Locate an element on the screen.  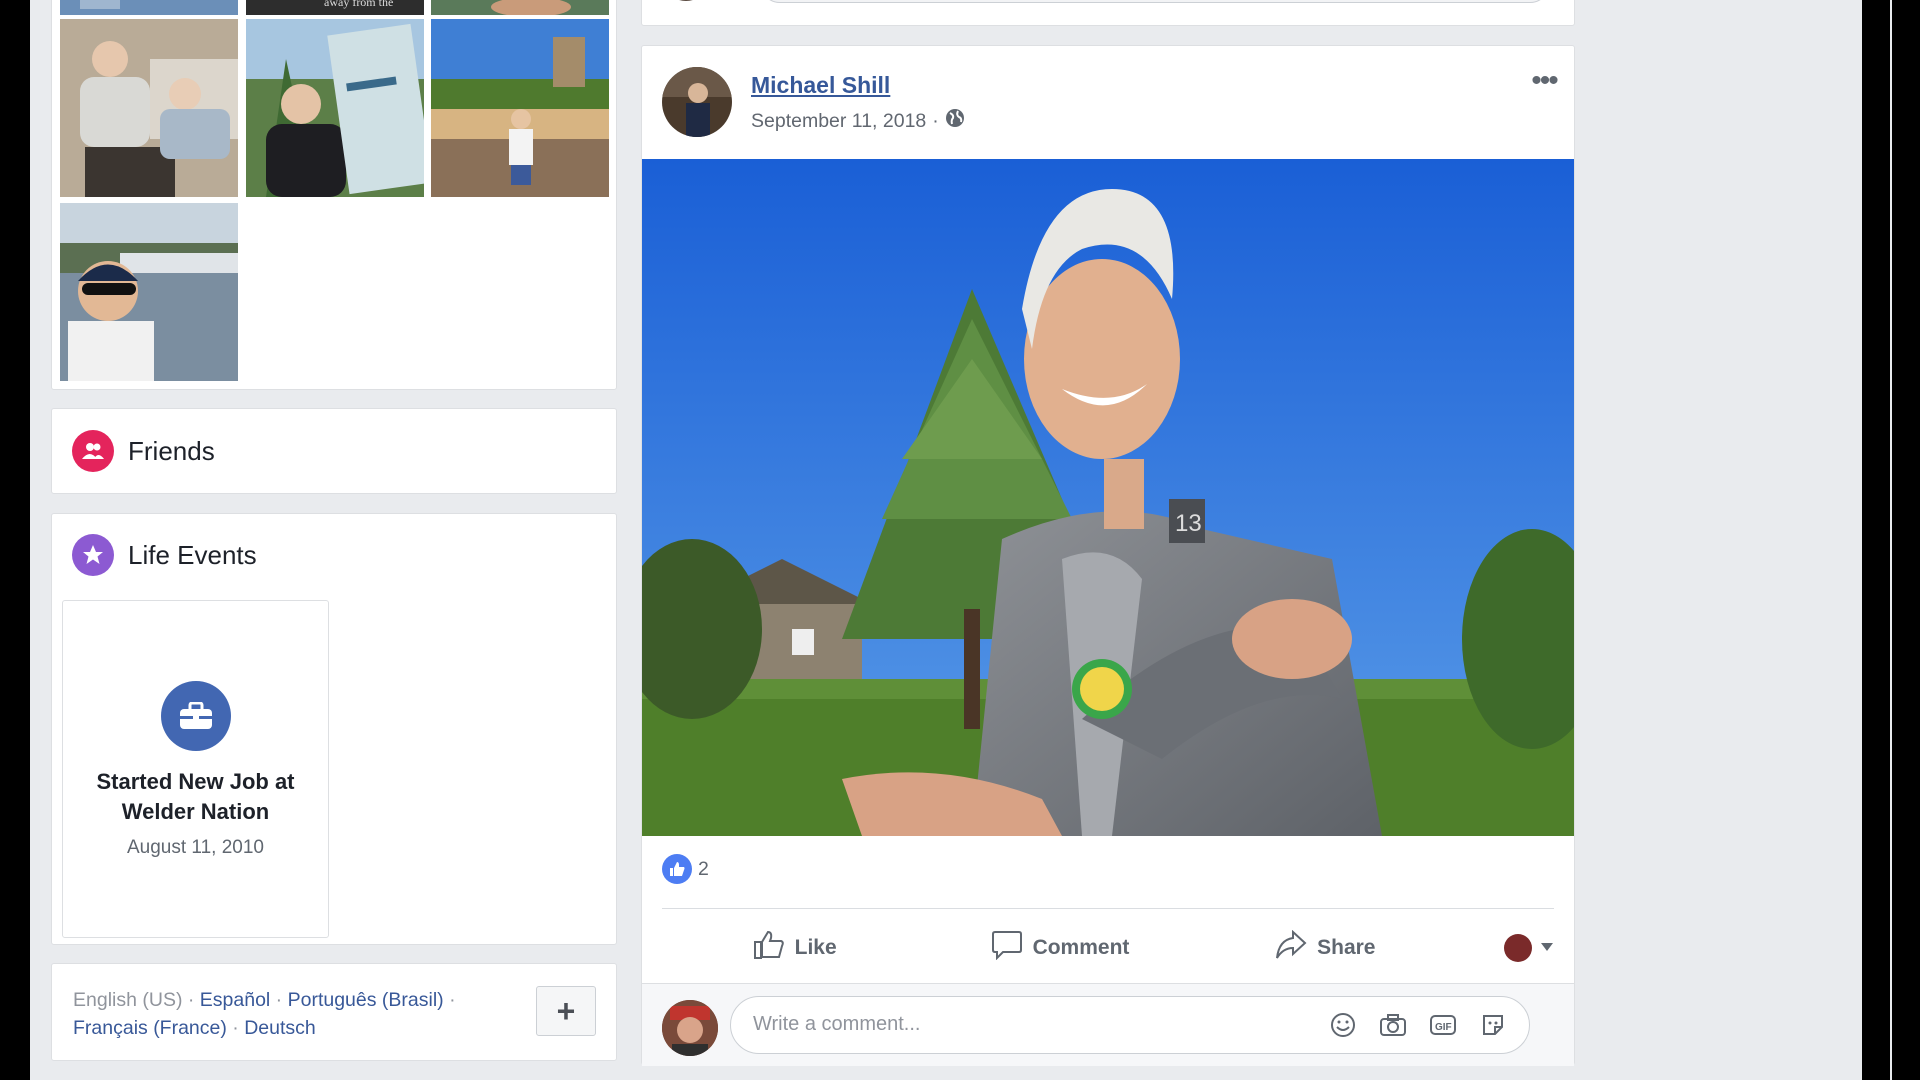
briefcase-icon is located at coordinates (196, 716).